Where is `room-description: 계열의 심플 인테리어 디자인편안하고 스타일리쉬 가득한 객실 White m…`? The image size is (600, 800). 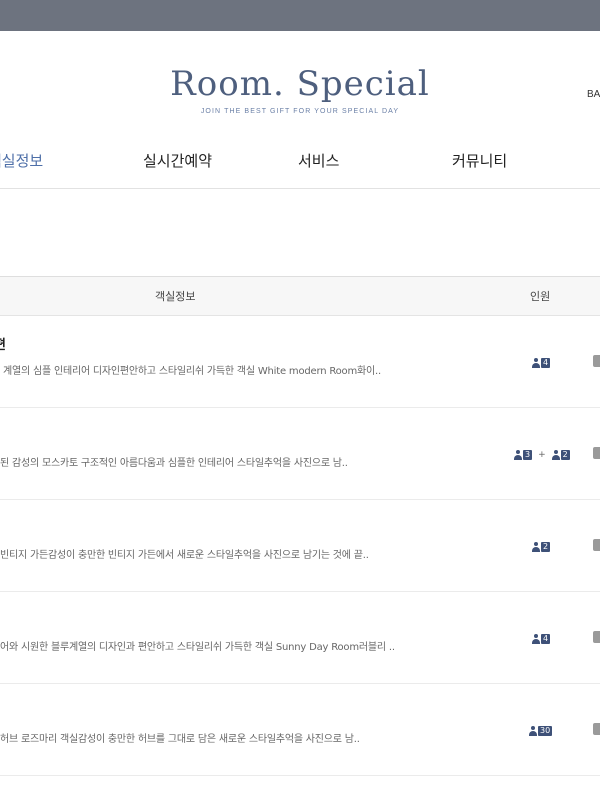
room-description: 계열의 심플 인테리어 디자인편안하고 스타일리쉬 가득한 객실 White m… is located at coordinates (192, 371).